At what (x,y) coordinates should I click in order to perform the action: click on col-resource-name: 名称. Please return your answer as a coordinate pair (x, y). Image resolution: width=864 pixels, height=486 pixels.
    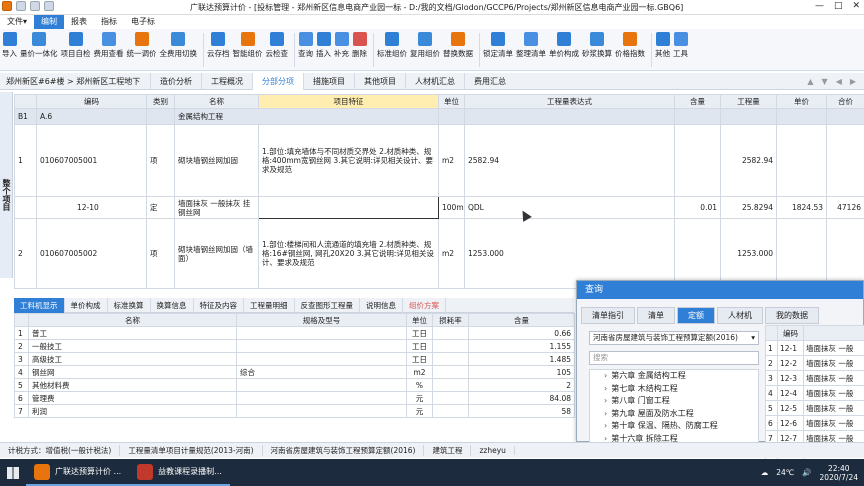
    Looking at the image, I should click on (132, 320).